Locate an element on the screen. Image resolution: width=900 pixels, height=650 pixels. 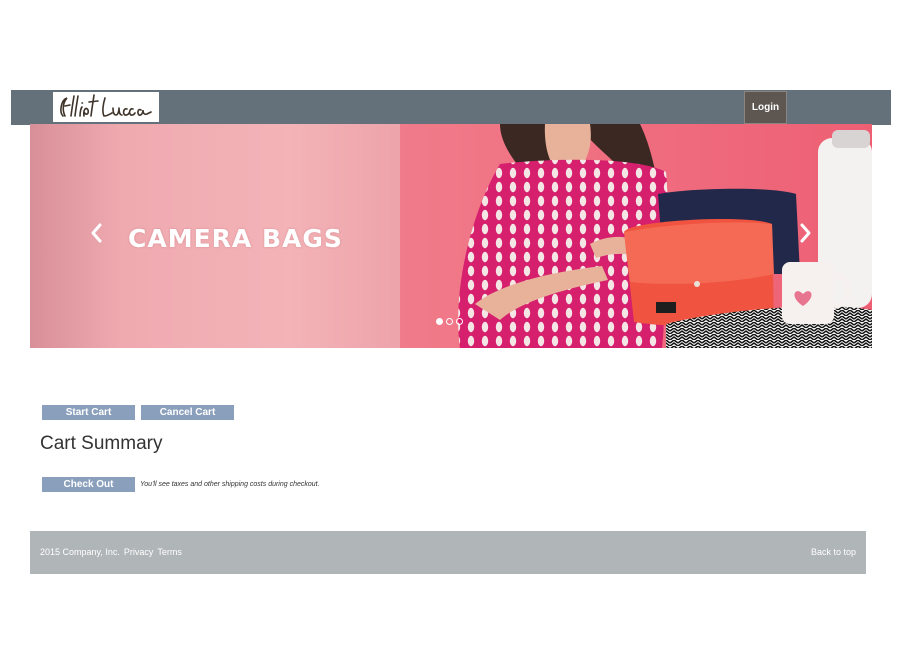
footer-links: 2015 Company, Inc. Privacy Terms is located at coordinates (111, 552).